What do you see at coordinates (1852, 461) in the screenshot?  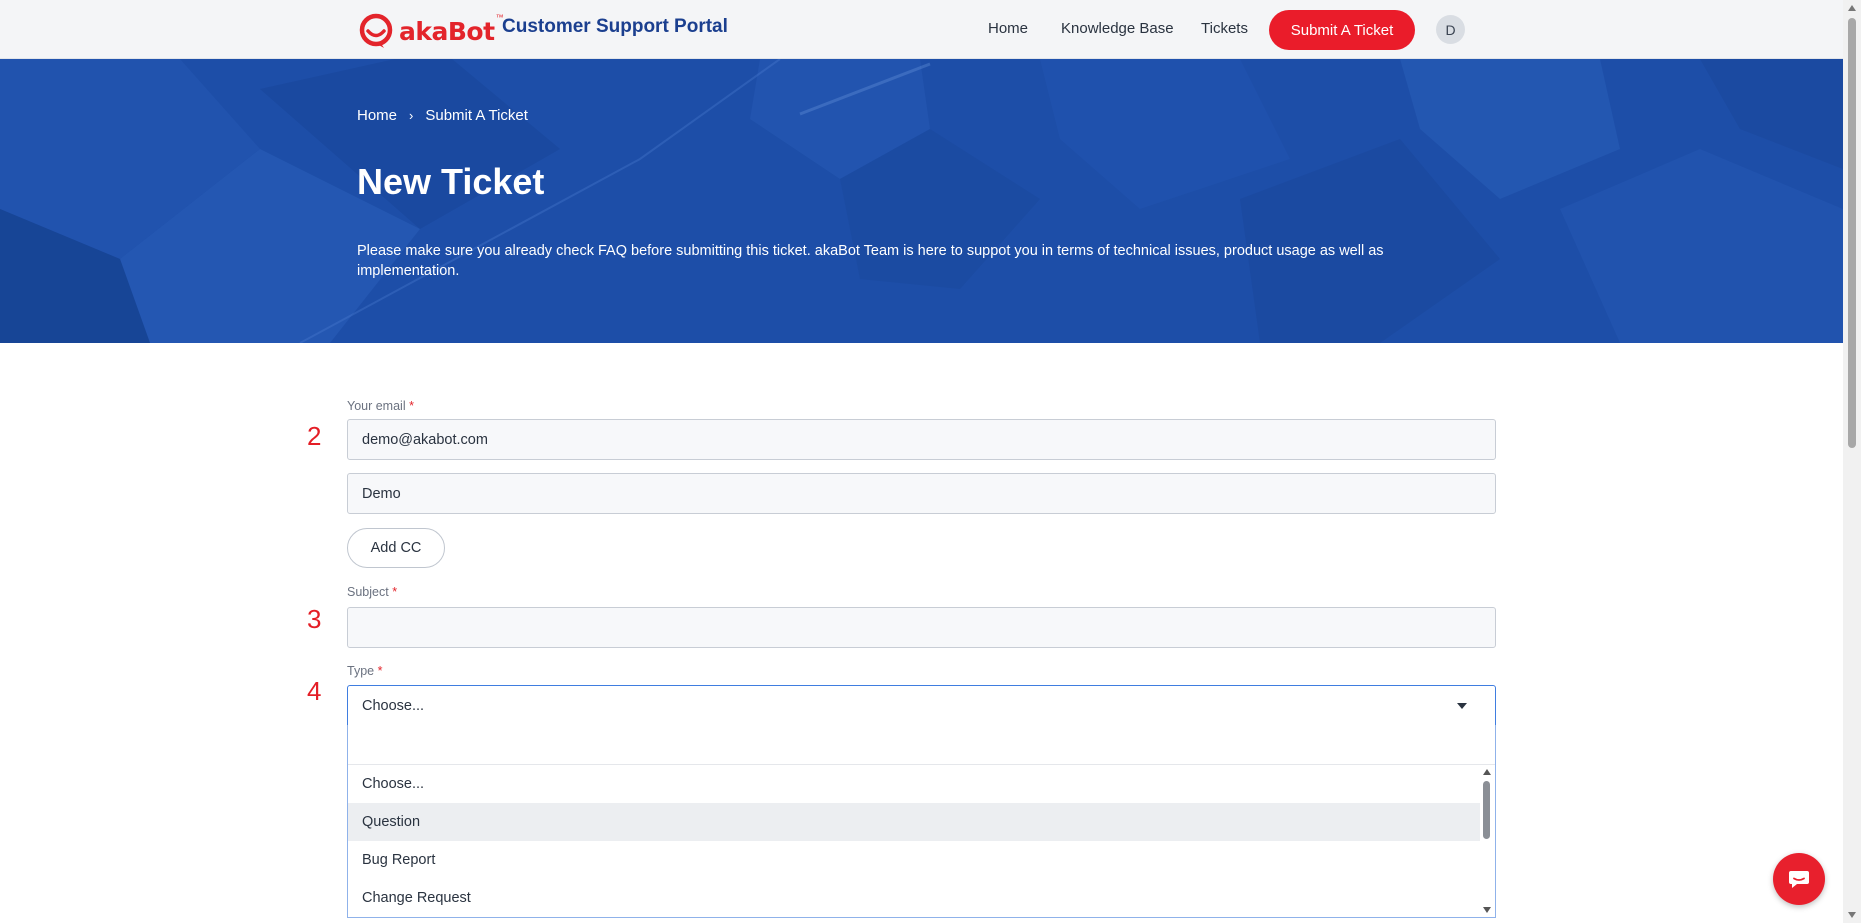 I see `page-scrollbar` at bounding box center [1852, 461].